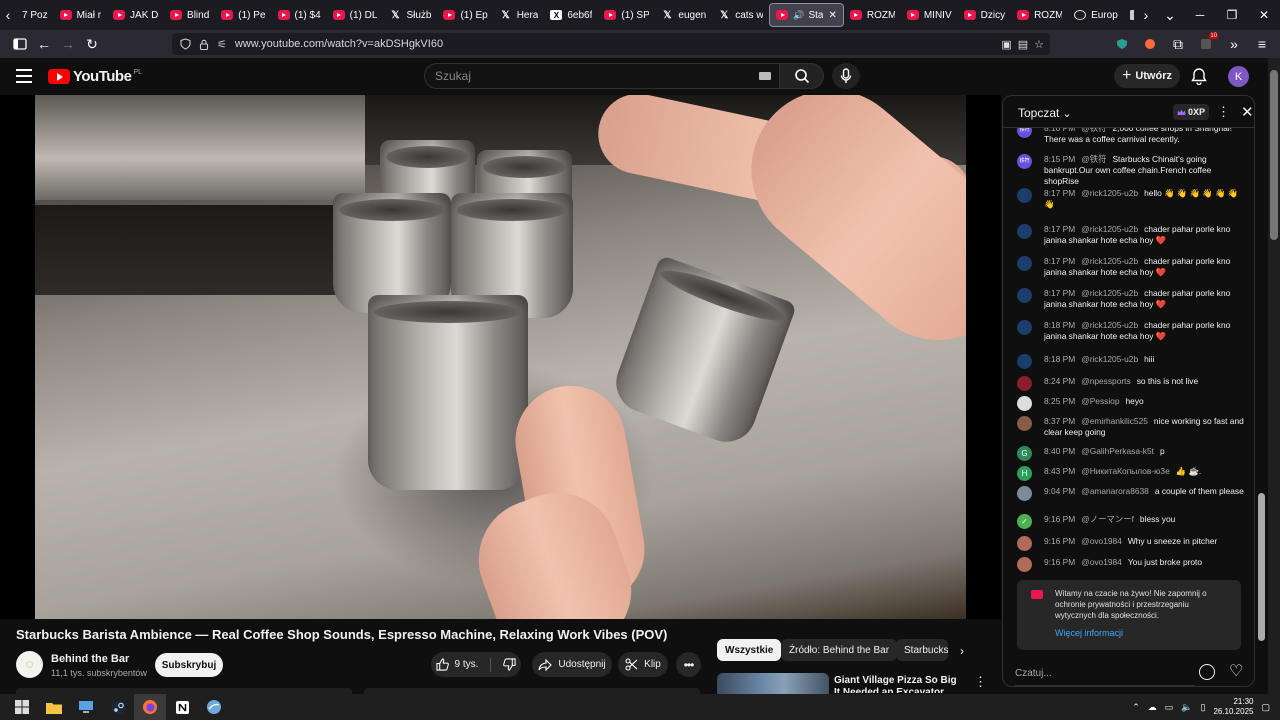 This screenshot has width=1280, height=720. Describe the element at coordinates (339, 44) in the screenshot. I see `url-text: www.youtube.com/watch?v=akDSHgkVI60` at that location.